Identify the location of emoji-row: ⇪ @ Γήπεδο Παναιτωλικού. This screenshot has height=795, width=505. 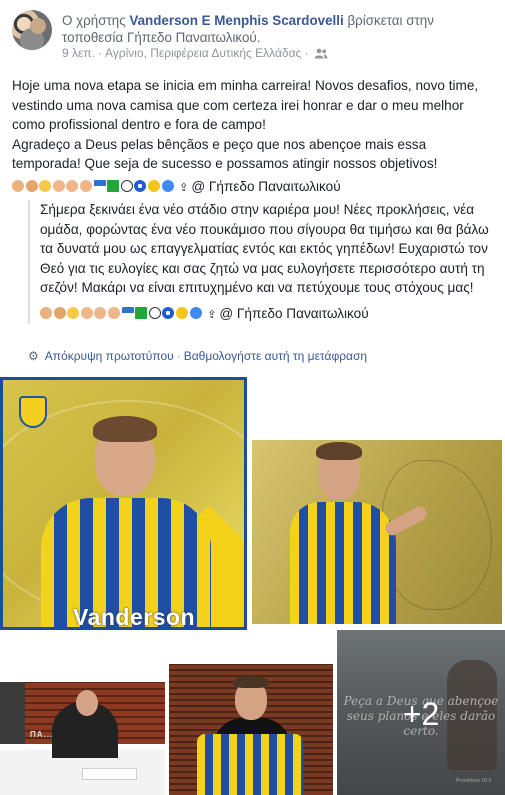
(176, 187).